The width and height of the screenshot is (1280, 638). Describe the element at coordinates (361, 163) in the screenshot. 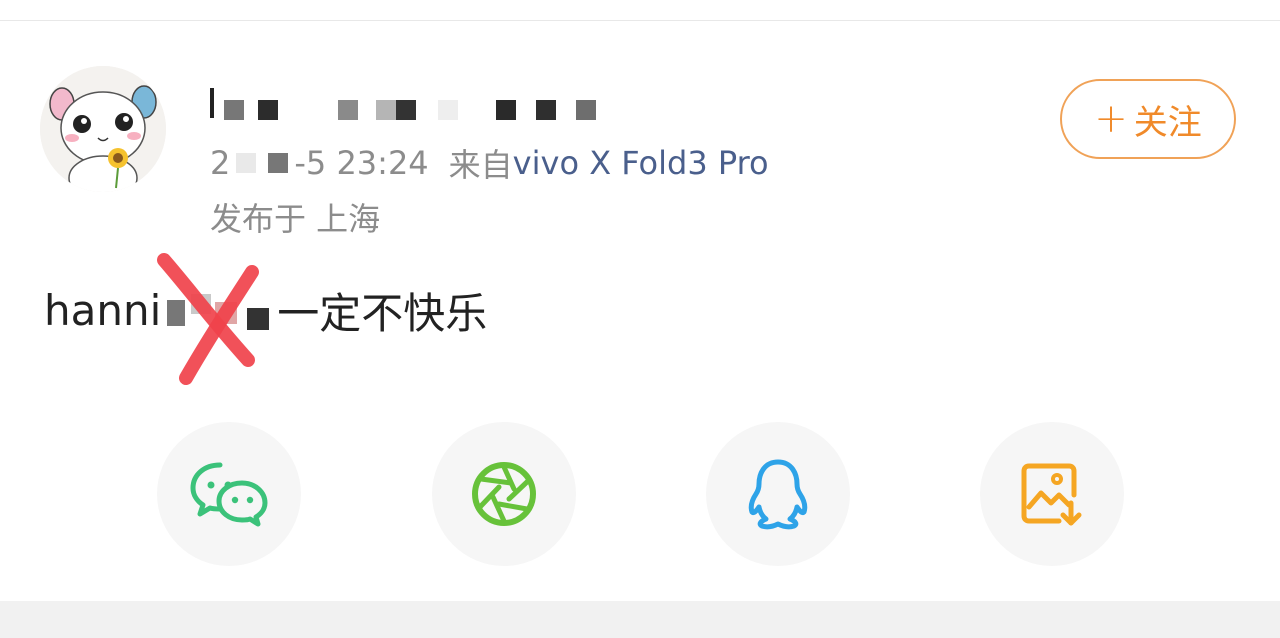

I see `post-timestamp: -5 23:24` at that location.